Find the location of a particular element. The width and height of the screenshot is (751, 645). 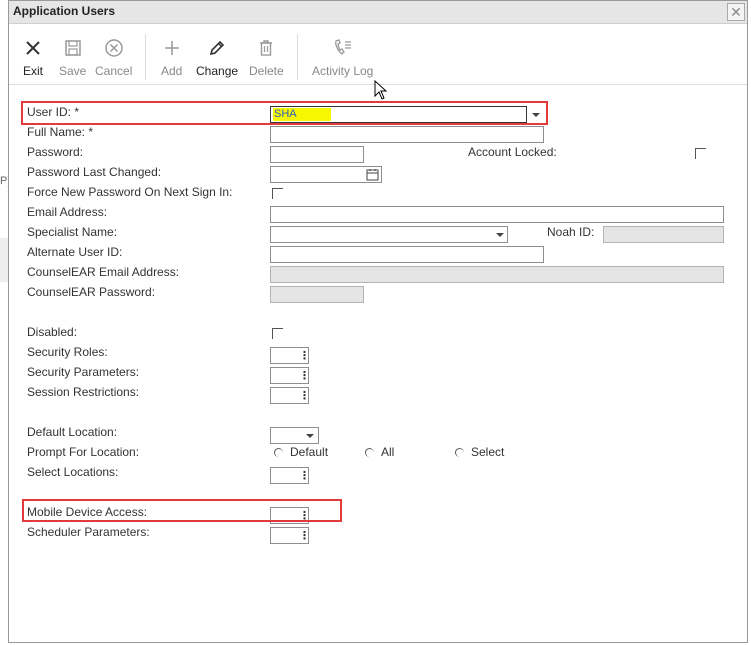

phone-log-icon is located at coordinates (342, 47).